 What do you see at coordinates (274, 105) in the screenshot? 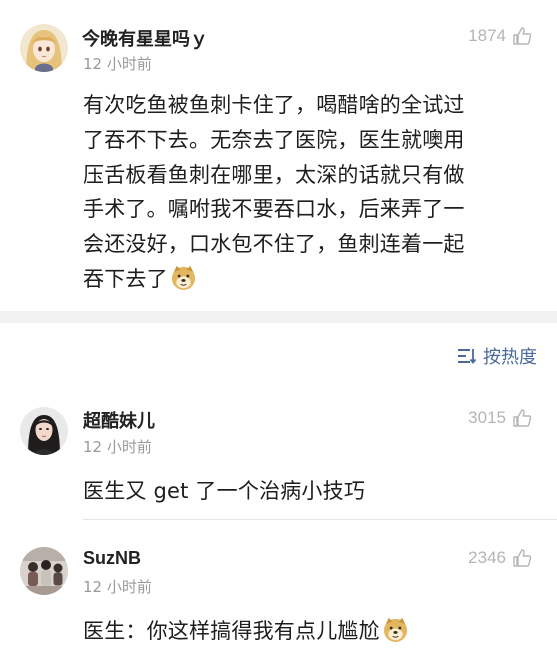
I see `comment-line: 有次吃鱼被鱼刺卡住了，喝醋啥的全试过` at bounding box center [274, 105].